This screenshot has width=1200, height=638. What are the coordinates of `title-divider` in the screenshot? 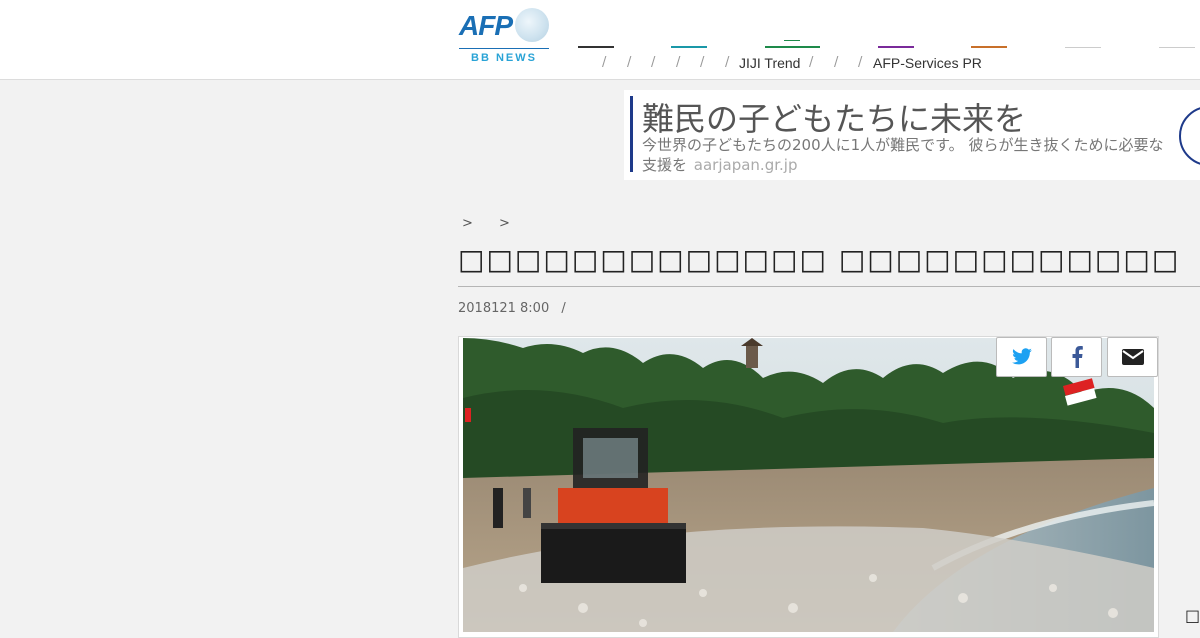 It's located at (829, 286).